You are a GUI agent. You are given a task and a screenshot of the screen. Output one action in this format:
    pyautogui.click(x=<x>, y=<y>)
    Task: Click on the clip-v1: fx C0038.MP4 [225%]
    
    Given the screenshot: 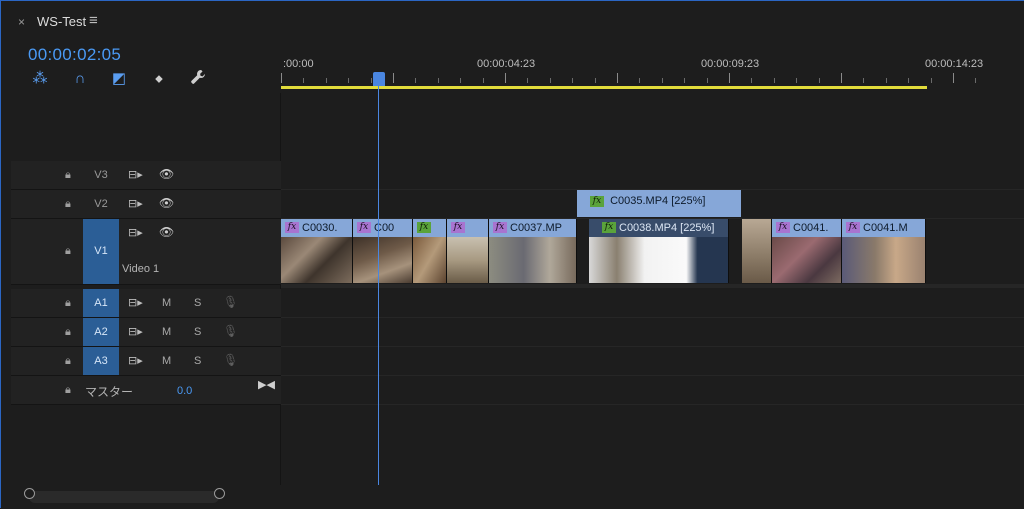 What is the action you would take?
    pyautogui.click(x=659, y=251)
    